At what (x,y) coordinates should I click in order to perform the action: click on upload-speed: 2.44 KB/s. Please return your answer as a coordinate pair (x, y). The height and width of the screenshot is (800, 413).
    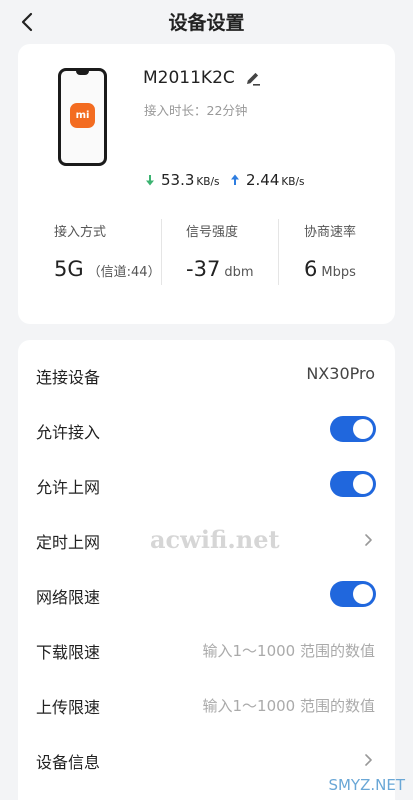
    Looking at the image, I should click on (275, 180).